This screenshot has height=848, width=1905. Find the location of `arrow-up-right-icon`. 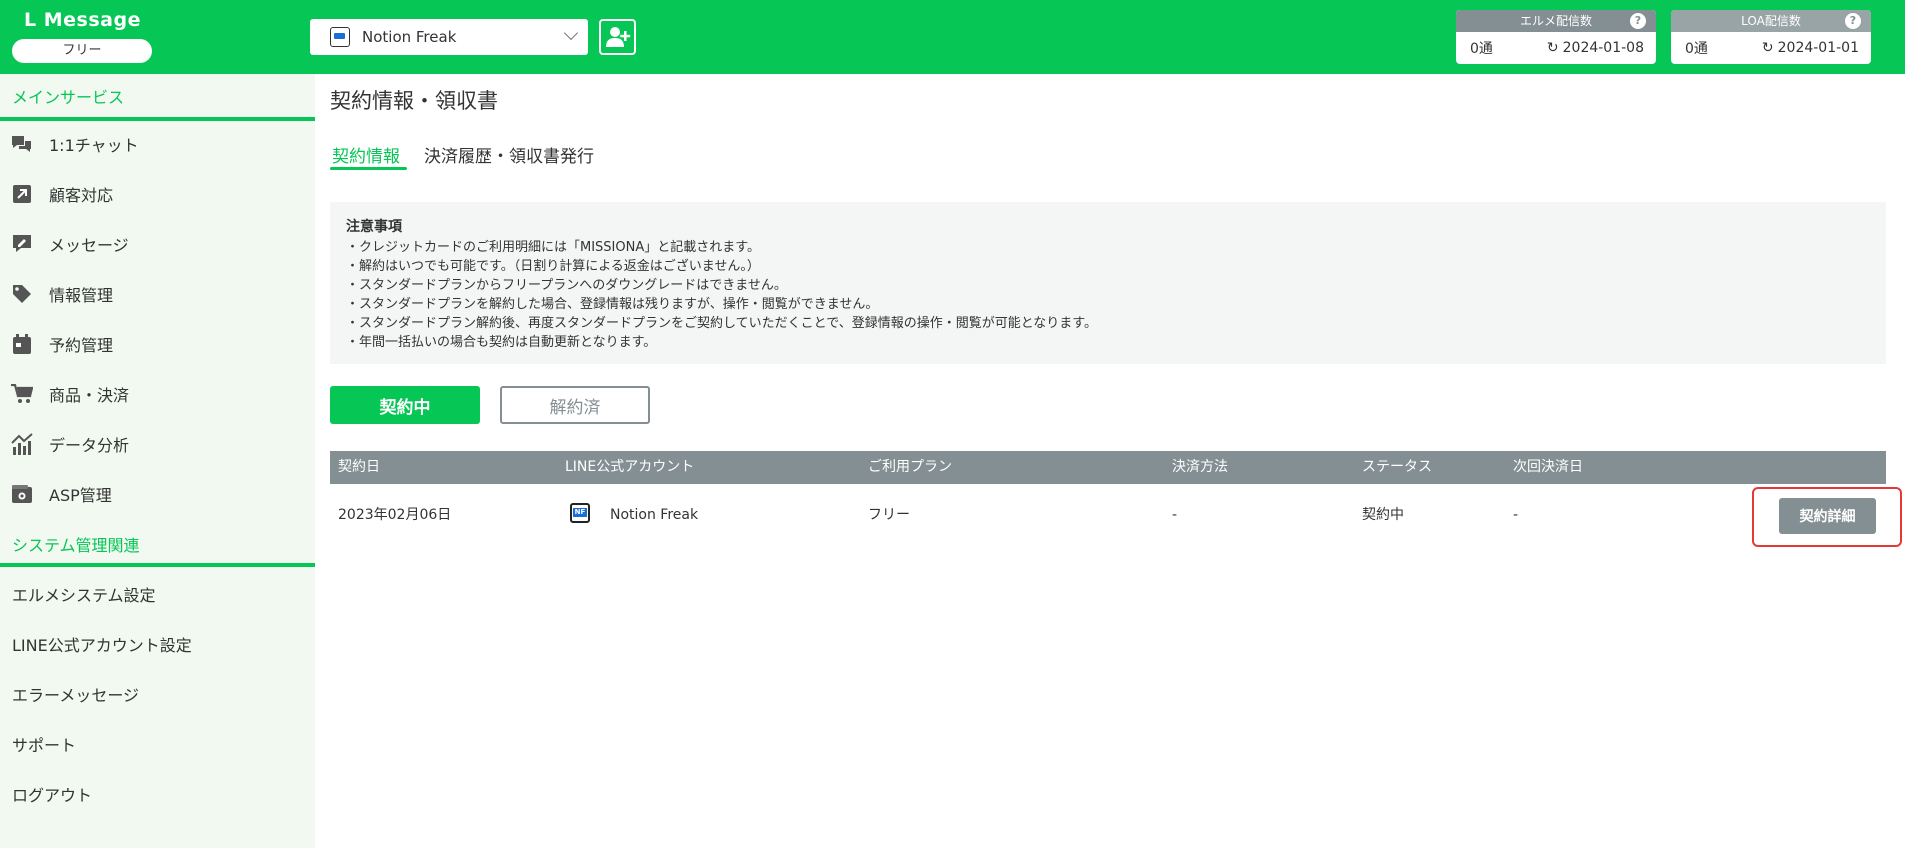

arrow-up-right-icon is located at coordinates (22, 194).